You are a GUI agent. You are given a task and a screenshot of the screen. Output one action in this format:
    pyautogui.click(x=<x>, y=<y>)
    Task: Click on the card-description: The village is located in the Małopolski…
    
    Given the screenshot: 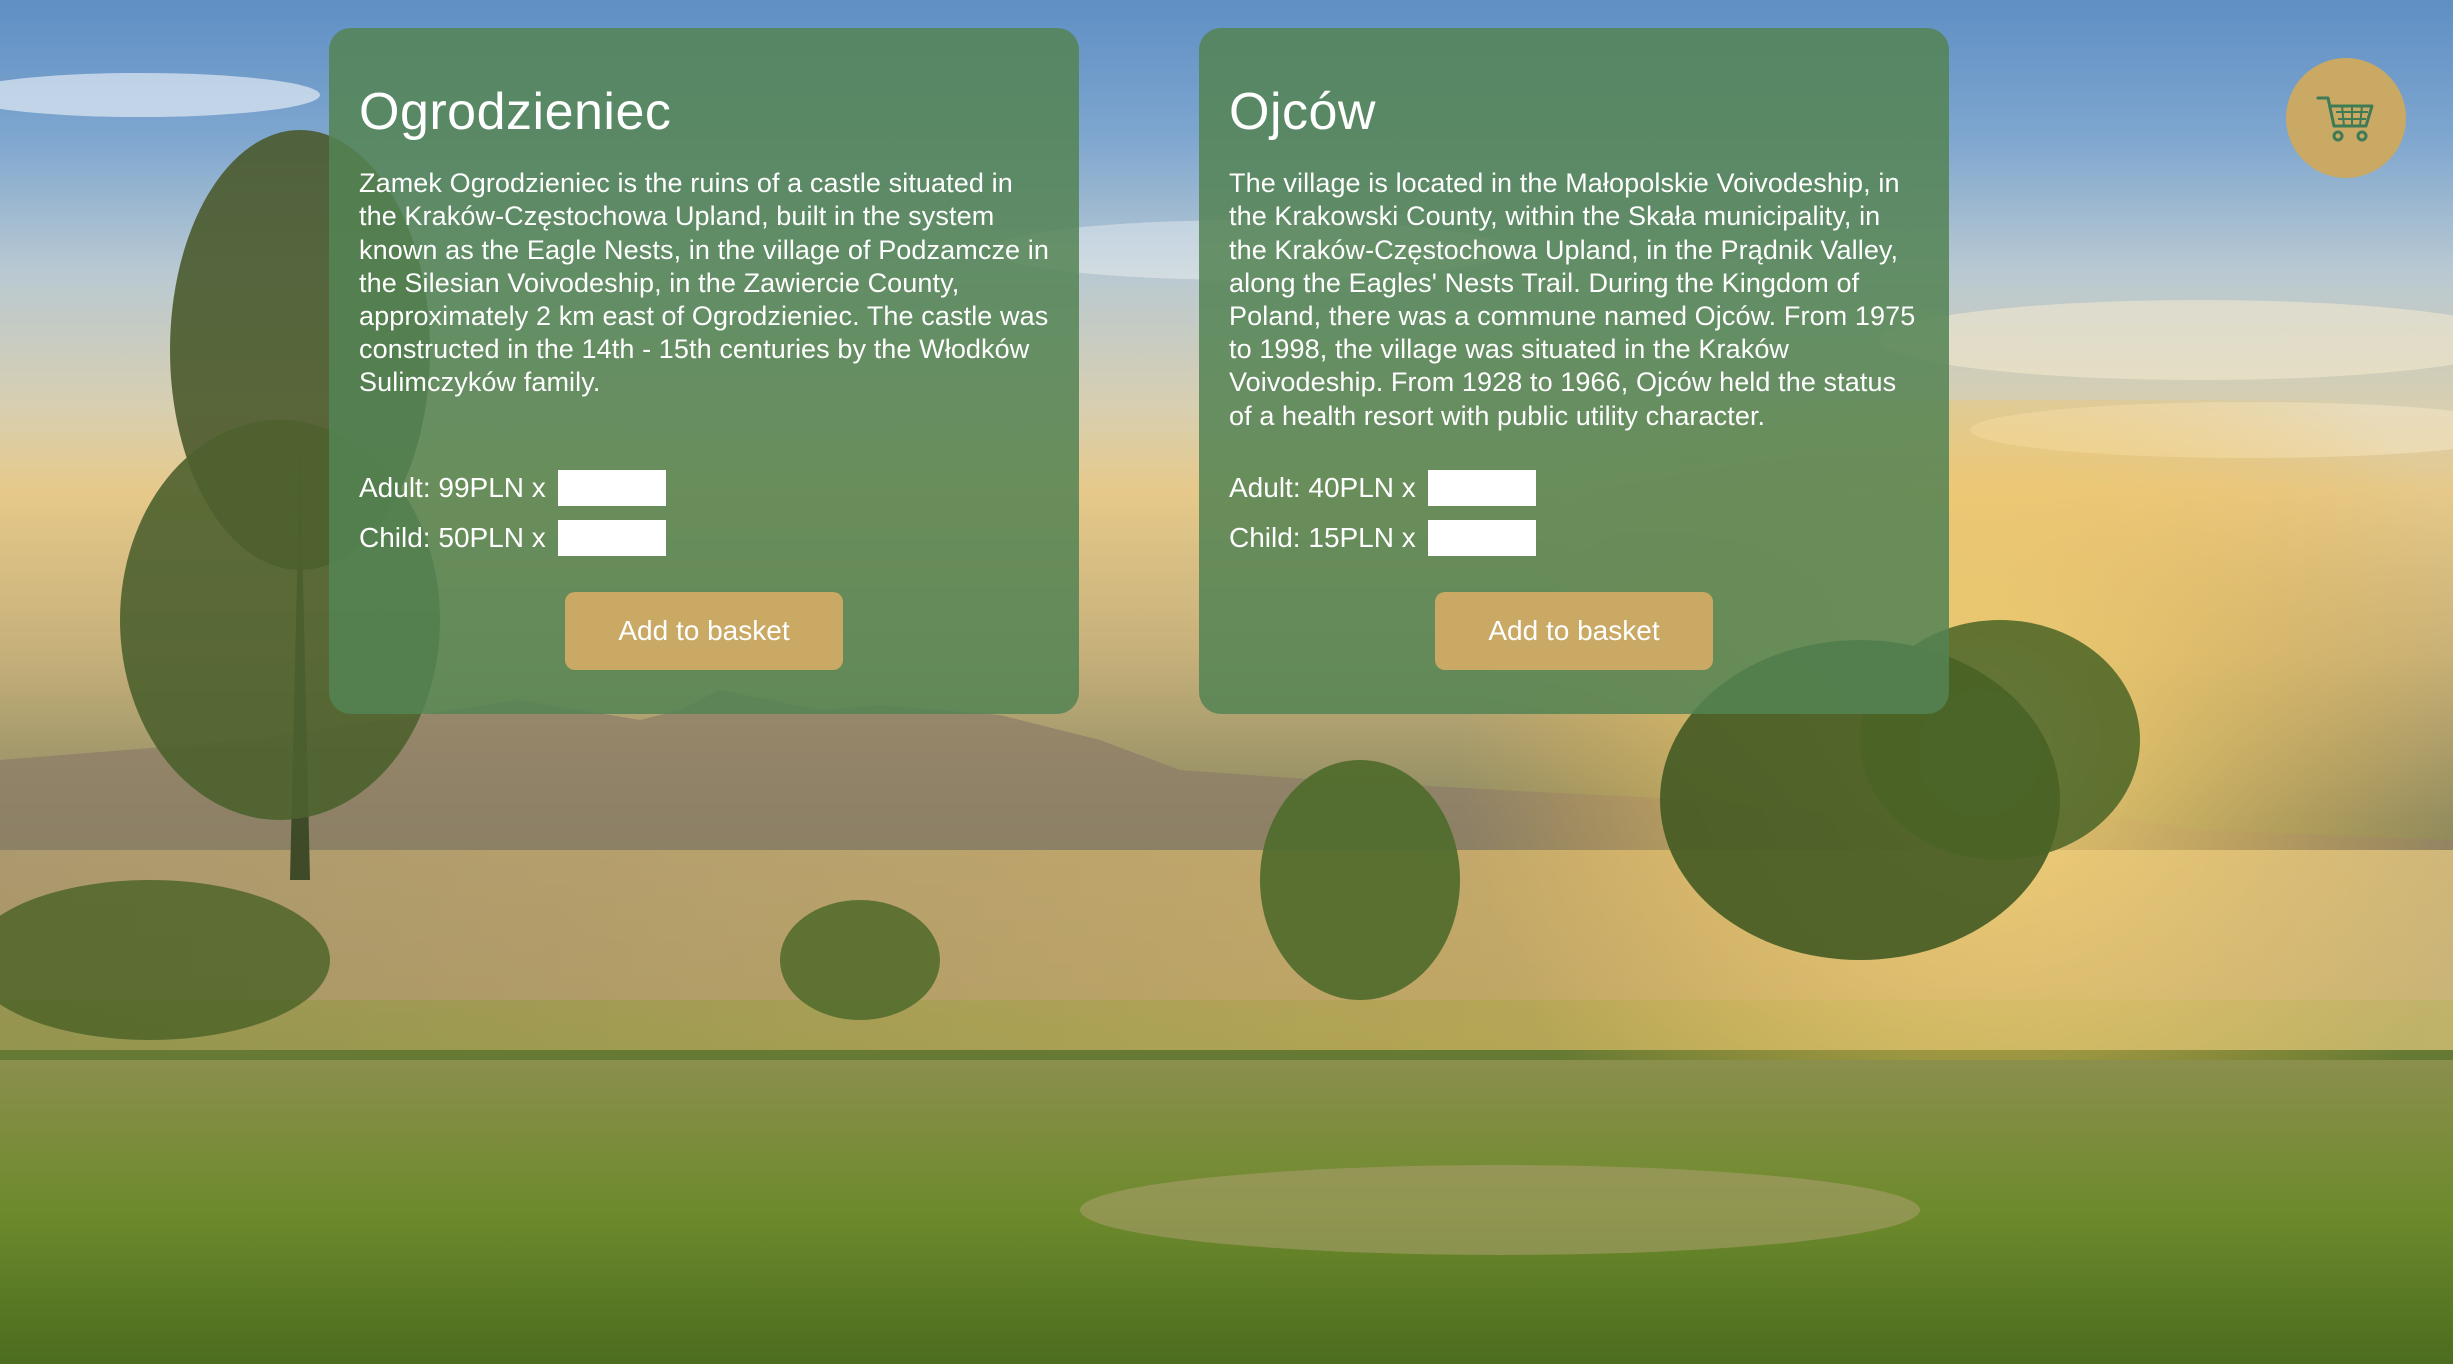 What is the action you would take?
    pyautogui.click(x=1572, y=299)
    